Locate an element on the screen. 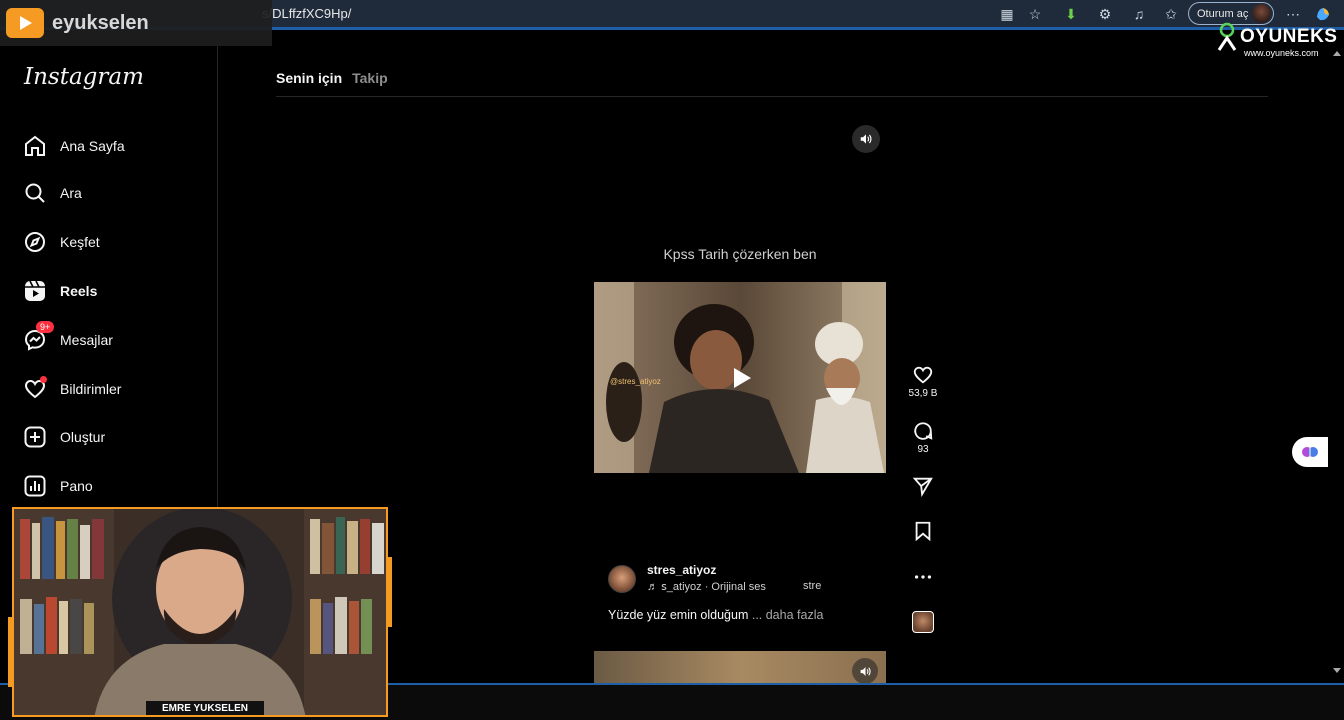  media-icon: ♫ is located at coordinates (1139, 14).